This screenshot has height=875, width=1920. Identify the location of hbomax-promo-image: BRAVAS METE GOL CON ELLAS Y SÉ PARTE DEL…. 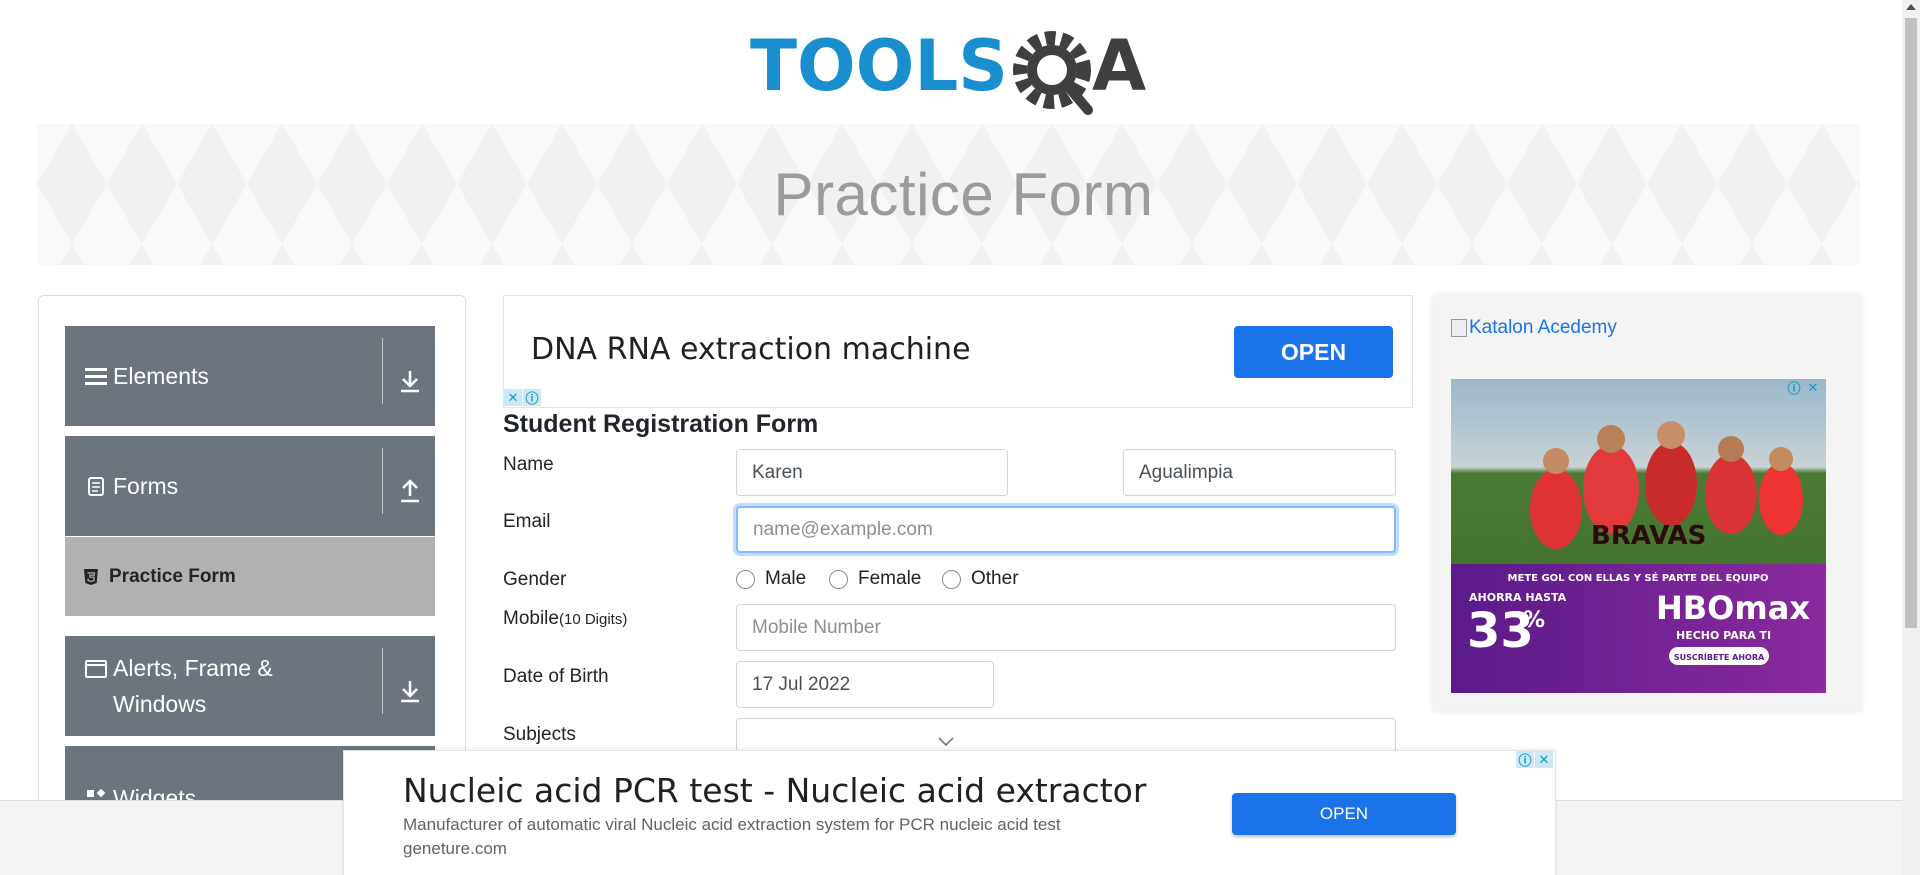
(1638, 536).